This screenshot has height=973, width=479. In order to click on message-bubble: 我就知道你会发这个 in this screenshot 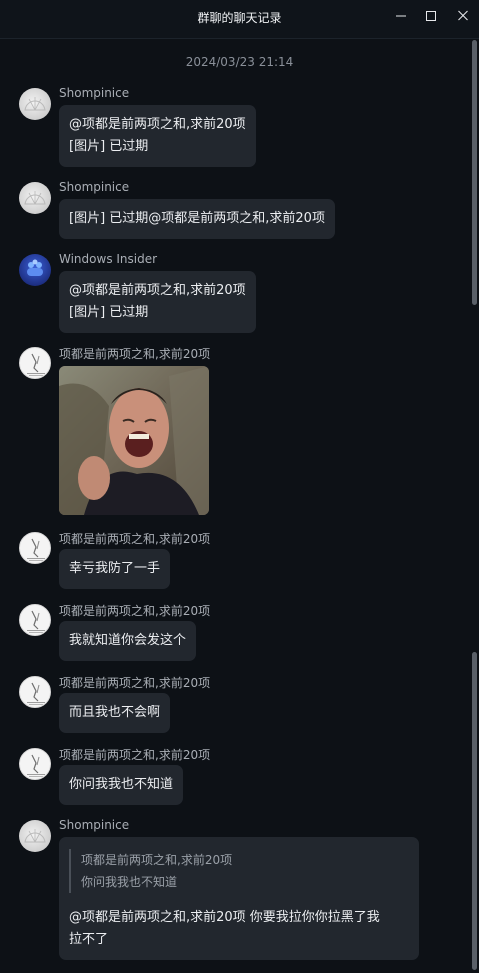, I will do `click(128, 641)`.